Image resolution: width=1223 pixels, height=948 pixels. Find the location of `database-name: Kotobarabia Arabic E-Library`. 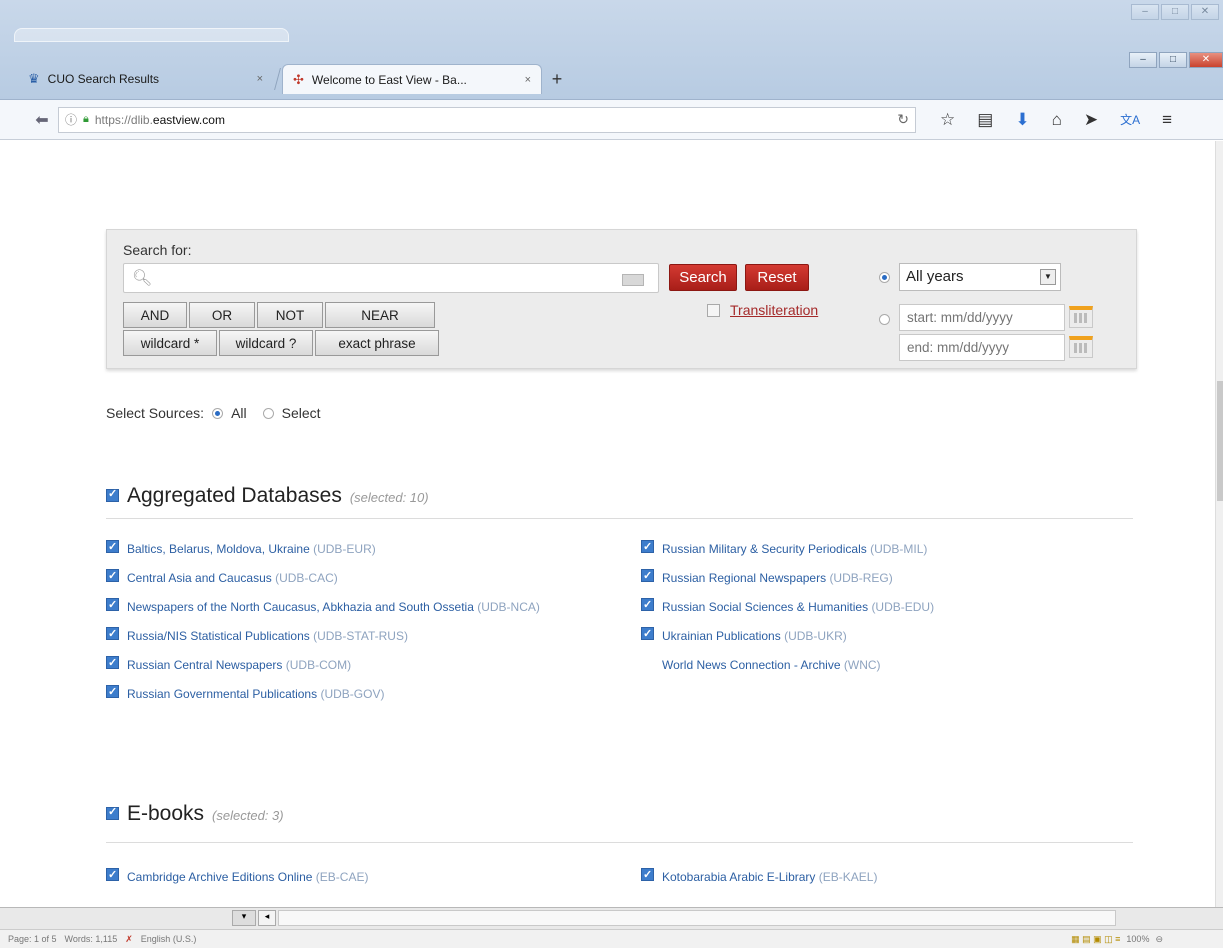

database-name: Kotobarabia Arabic E-Library is located at coordinates (738, 877).